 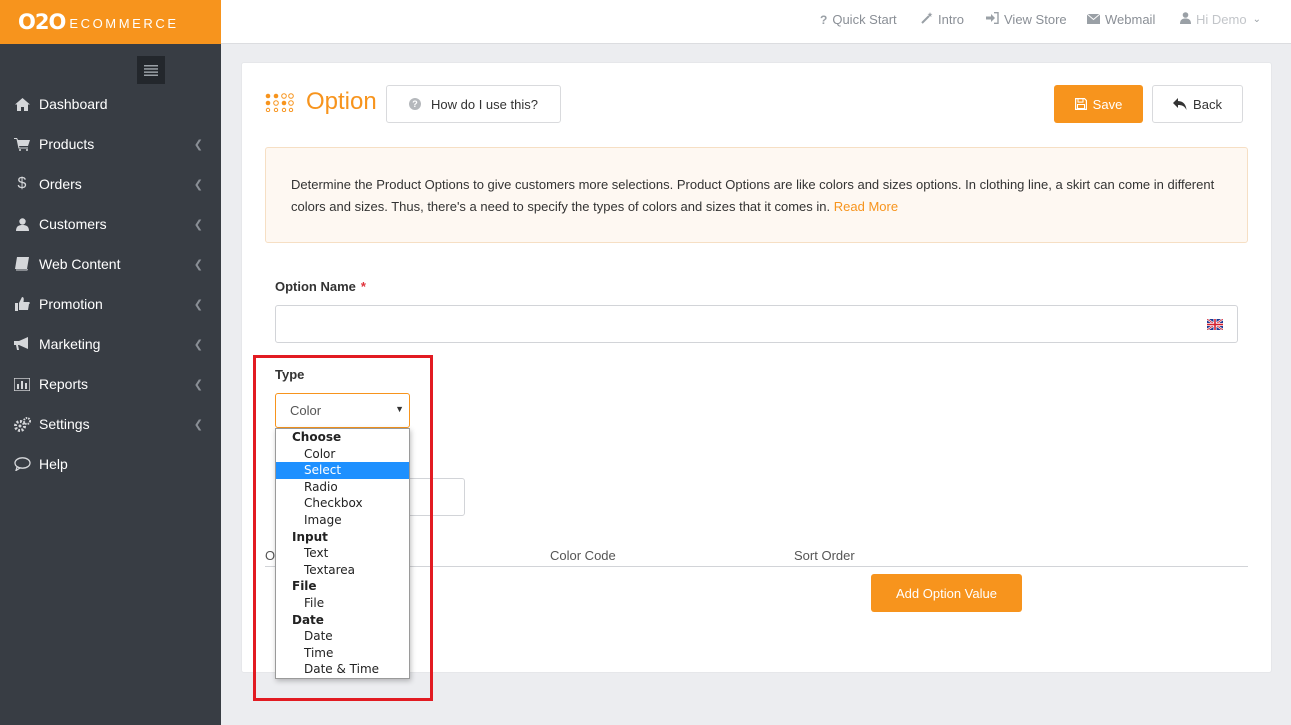 I want to click on webmail-label: Webmail, so click(x=1130, y=19).